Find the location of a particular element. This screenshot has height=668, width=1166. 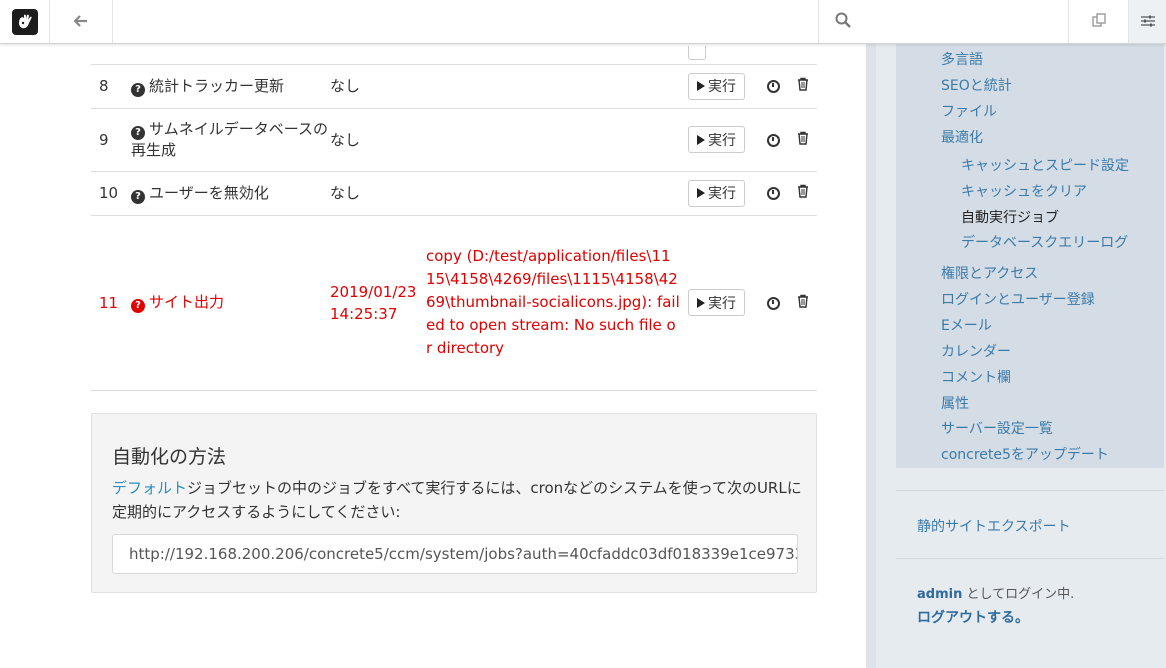

pages-button is located at coordinates (1098, 21).